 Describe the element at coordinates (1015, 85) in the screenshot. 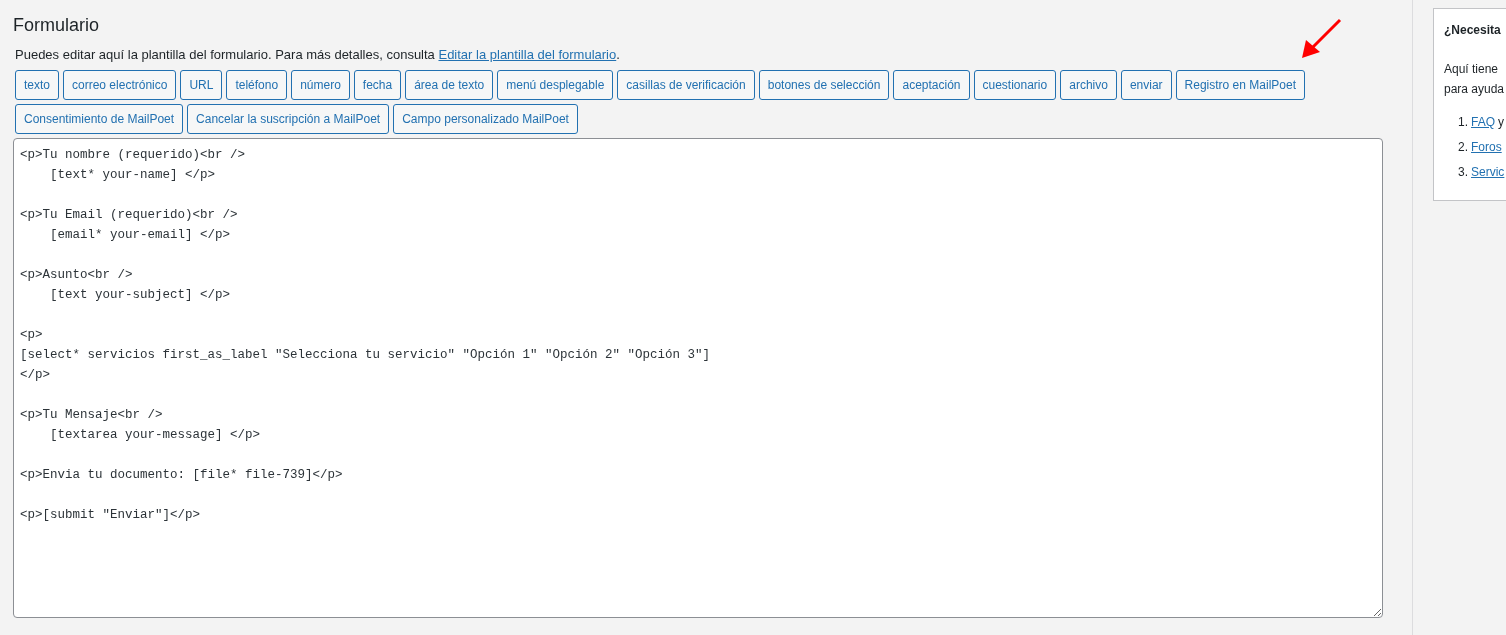

I see `tag-button: cuestionario` at that location.